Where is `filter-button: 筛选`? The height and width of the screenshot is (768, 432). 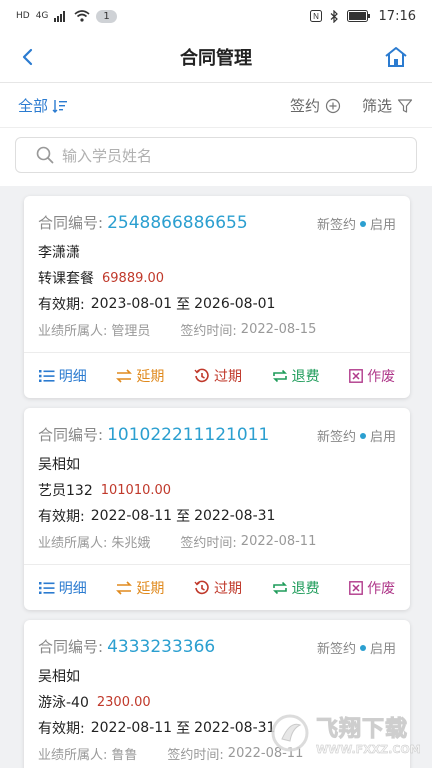 filter-button: 筛选 is located at coordinates (387, 105).